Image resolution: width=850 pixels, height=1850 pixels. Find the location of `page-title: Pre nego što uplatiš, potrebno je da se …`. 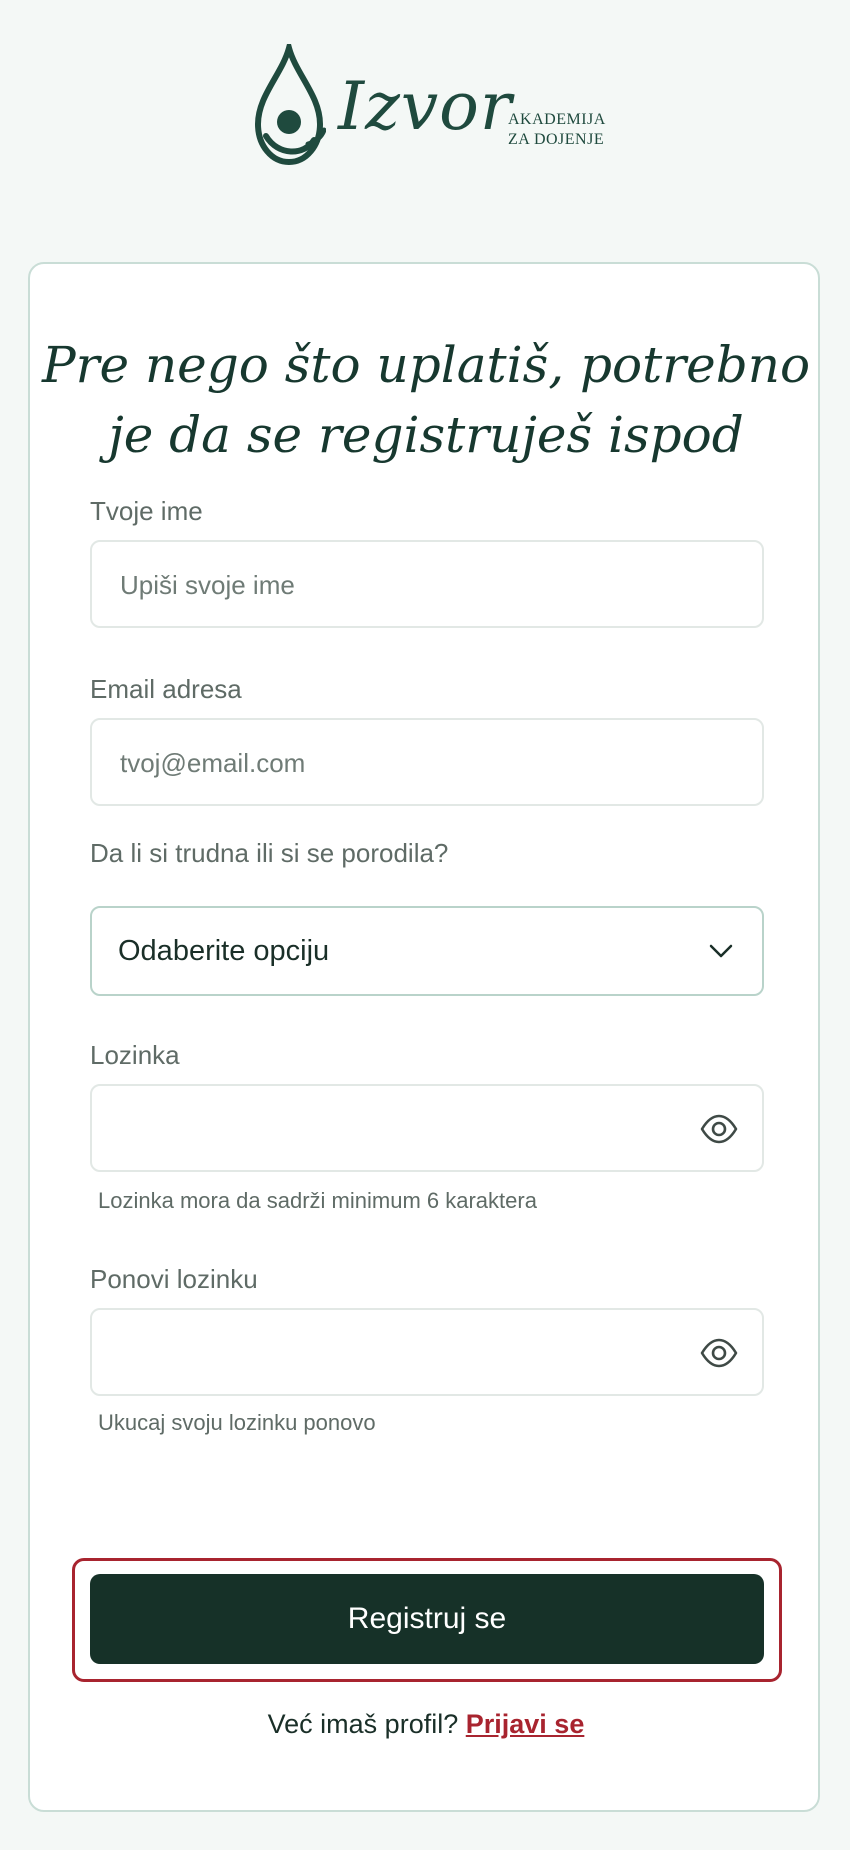

page-title: Pre nego što uplatiš, potrebno je da se … is located at coordinates (426, 400).